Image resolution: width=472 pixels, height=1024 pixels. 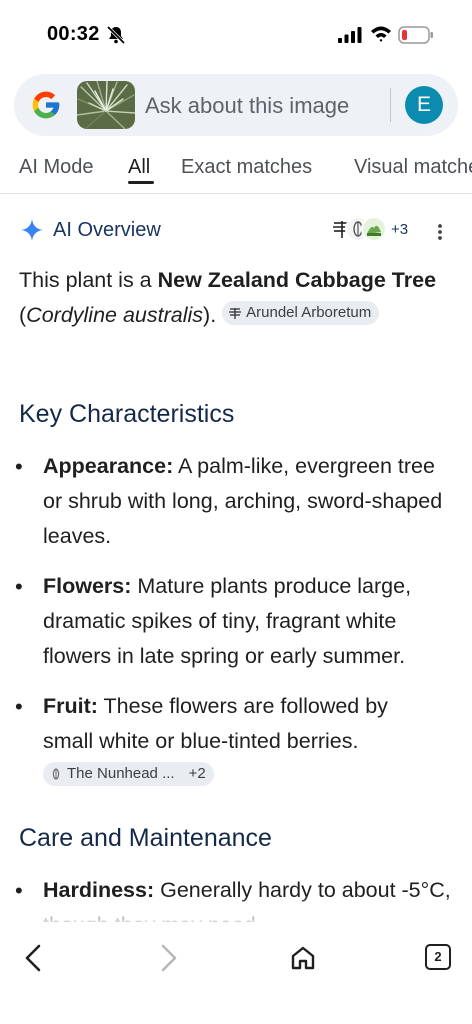 What do you see at coordinates (56, 167) in the screenshot?
I see `tab-ai-mode: AI Mode` at bounding box center [56, 167].